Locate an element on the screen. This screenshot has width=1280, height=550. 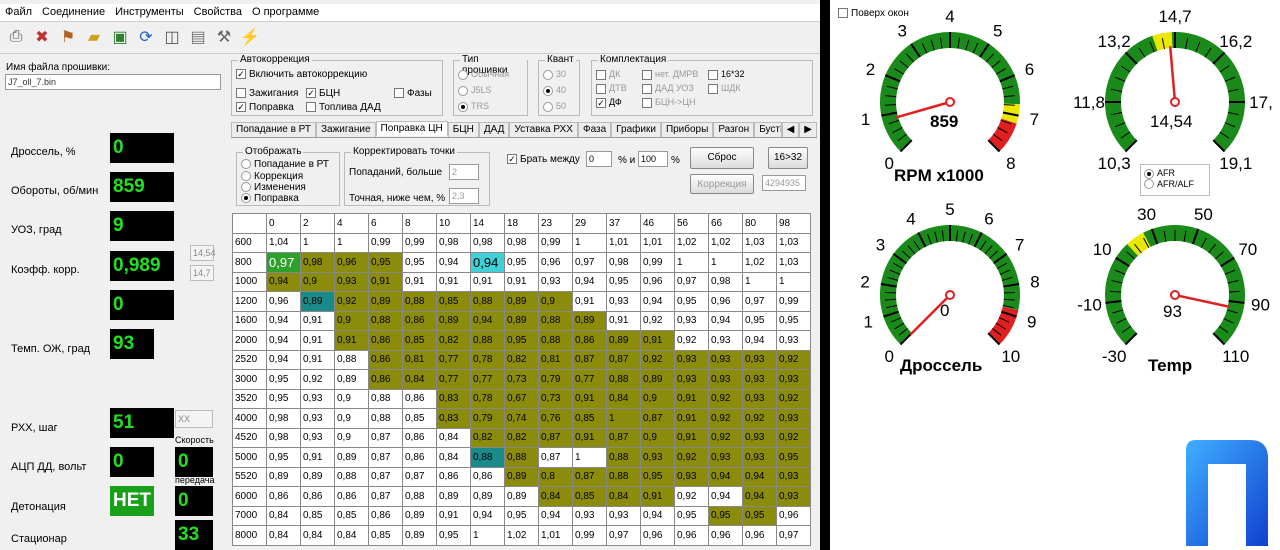
tab-graphs: Графики is located at coordinates (636, 129).